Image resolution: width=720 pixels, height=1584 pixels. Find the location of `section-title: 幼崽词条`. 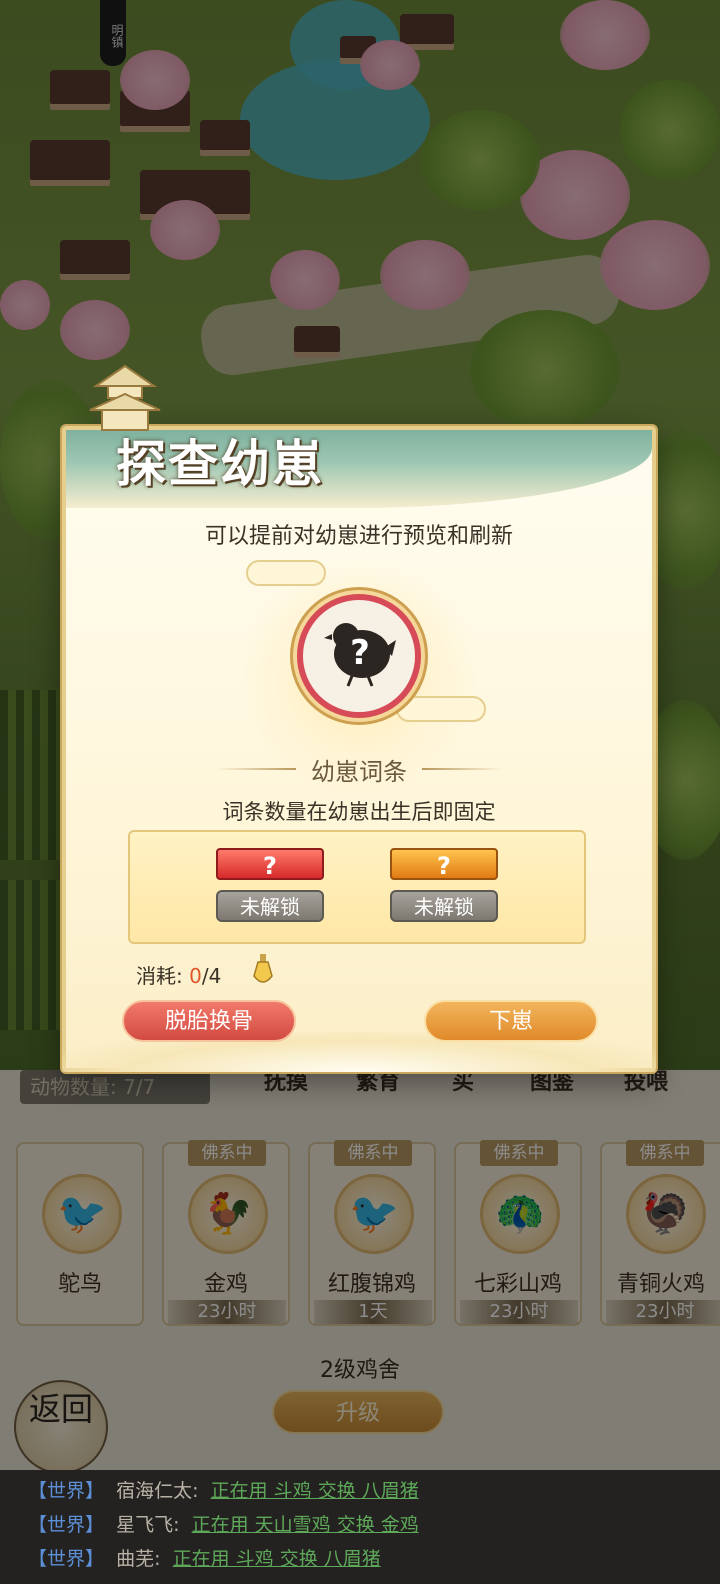

section-title: 幼崽词条 is located at coordinates (359, 772).